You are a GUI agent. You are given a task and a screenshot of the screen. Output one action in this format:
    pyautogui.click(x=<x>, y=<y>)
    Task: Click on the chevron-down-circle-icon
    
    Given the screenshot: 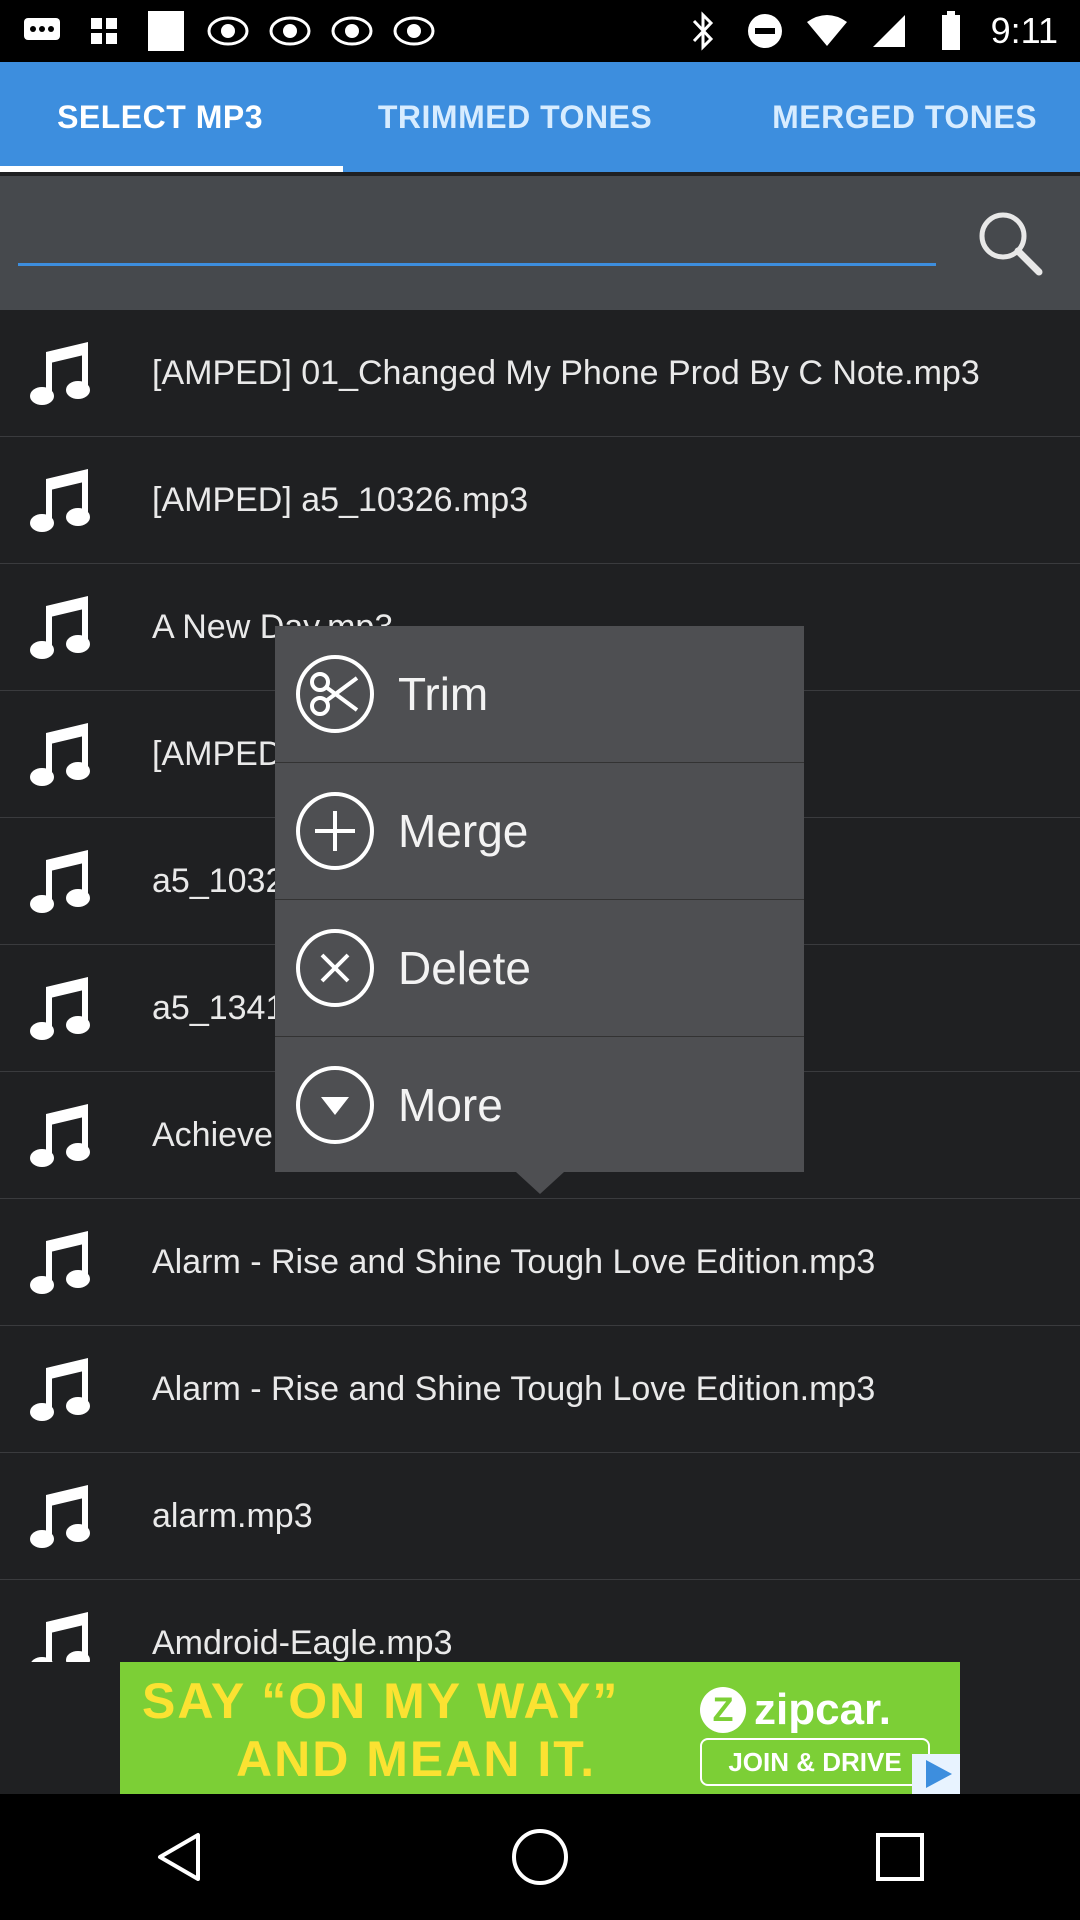 What is the action you would take?
    pyautogui.click(x=335, y=1105)
    